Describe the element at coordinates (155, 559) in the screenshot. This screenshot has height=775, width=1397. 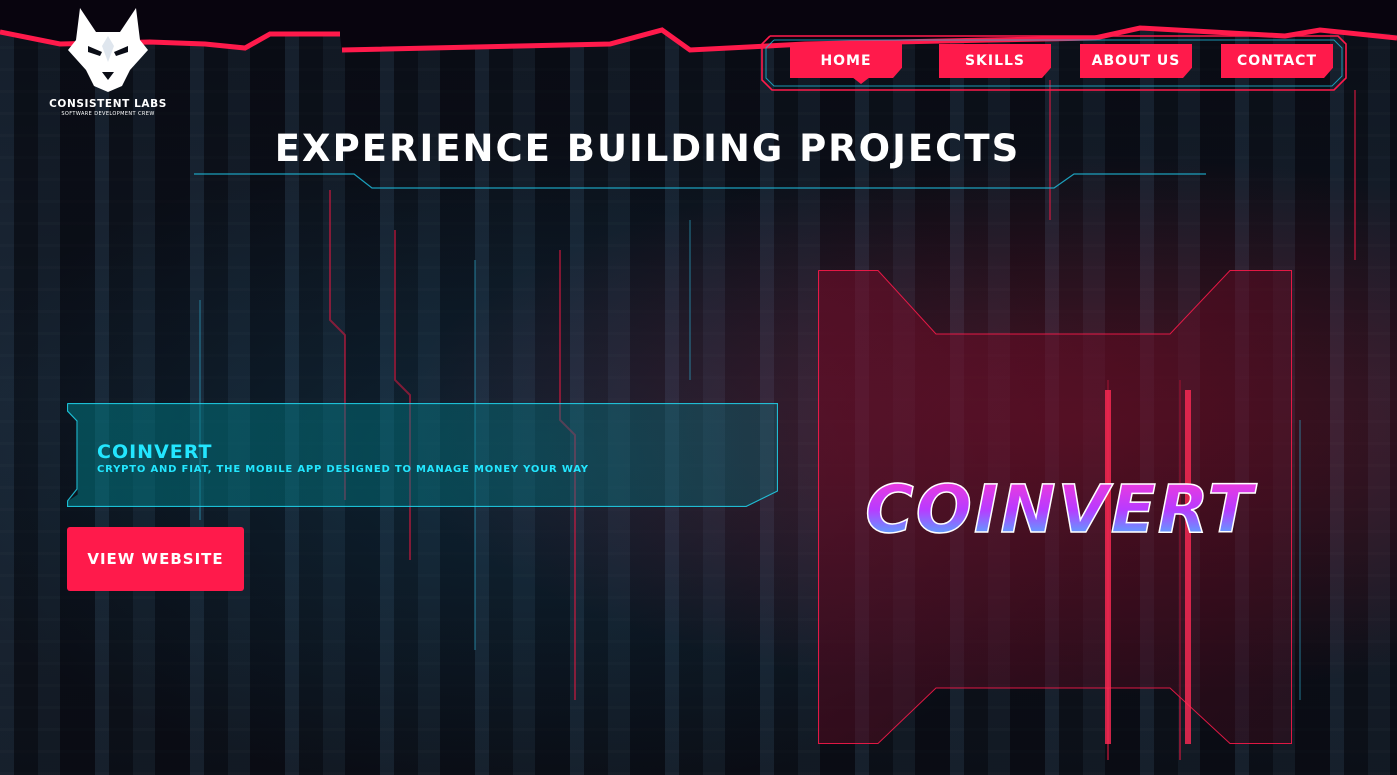
I see `view-website-button: VIEW WEBSITE` at that location.